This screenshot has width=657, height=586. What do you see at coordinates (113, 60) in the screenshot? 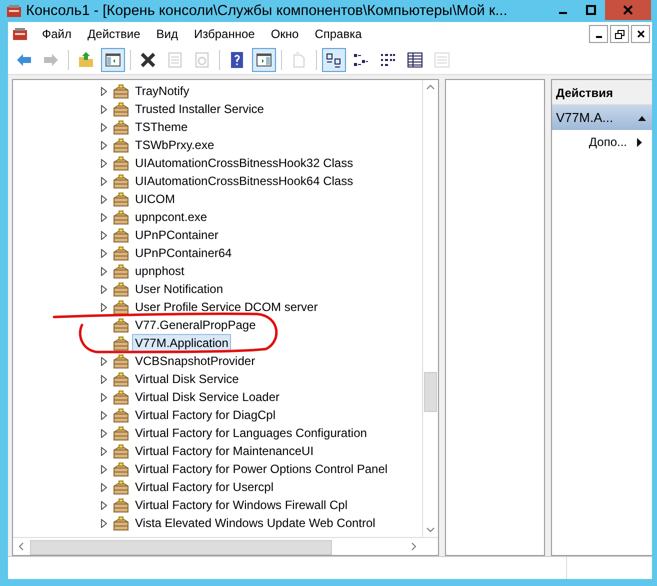
I see `tree-button` at bounding box center [113, 60].